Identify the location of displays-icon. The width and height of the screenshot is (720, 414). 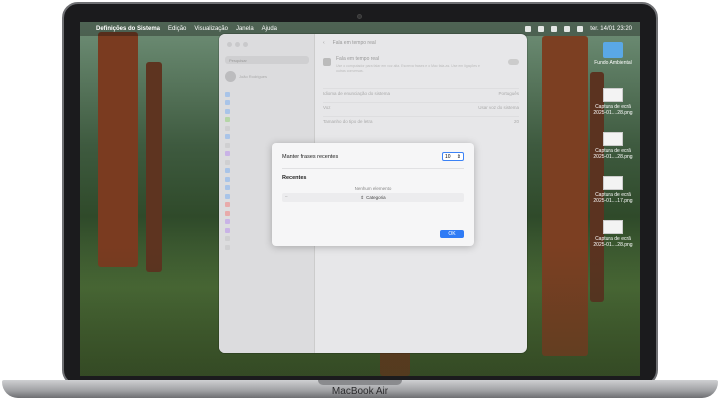
(227, 179).